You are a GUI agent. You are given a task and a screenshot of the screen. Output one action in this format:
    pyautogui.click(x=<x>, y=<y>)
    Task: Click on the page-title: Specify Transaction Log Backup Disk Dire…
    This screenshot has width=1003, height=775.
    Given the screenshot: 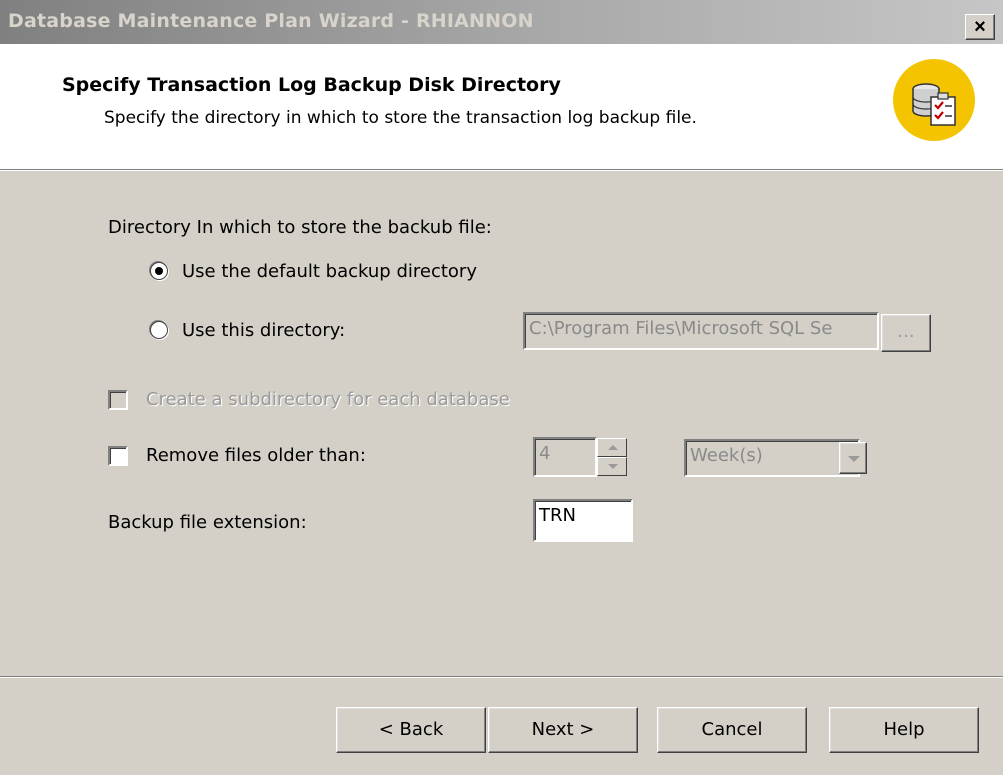 What is the action you would take?
    pyautogui.click(x=311, y=85)
    